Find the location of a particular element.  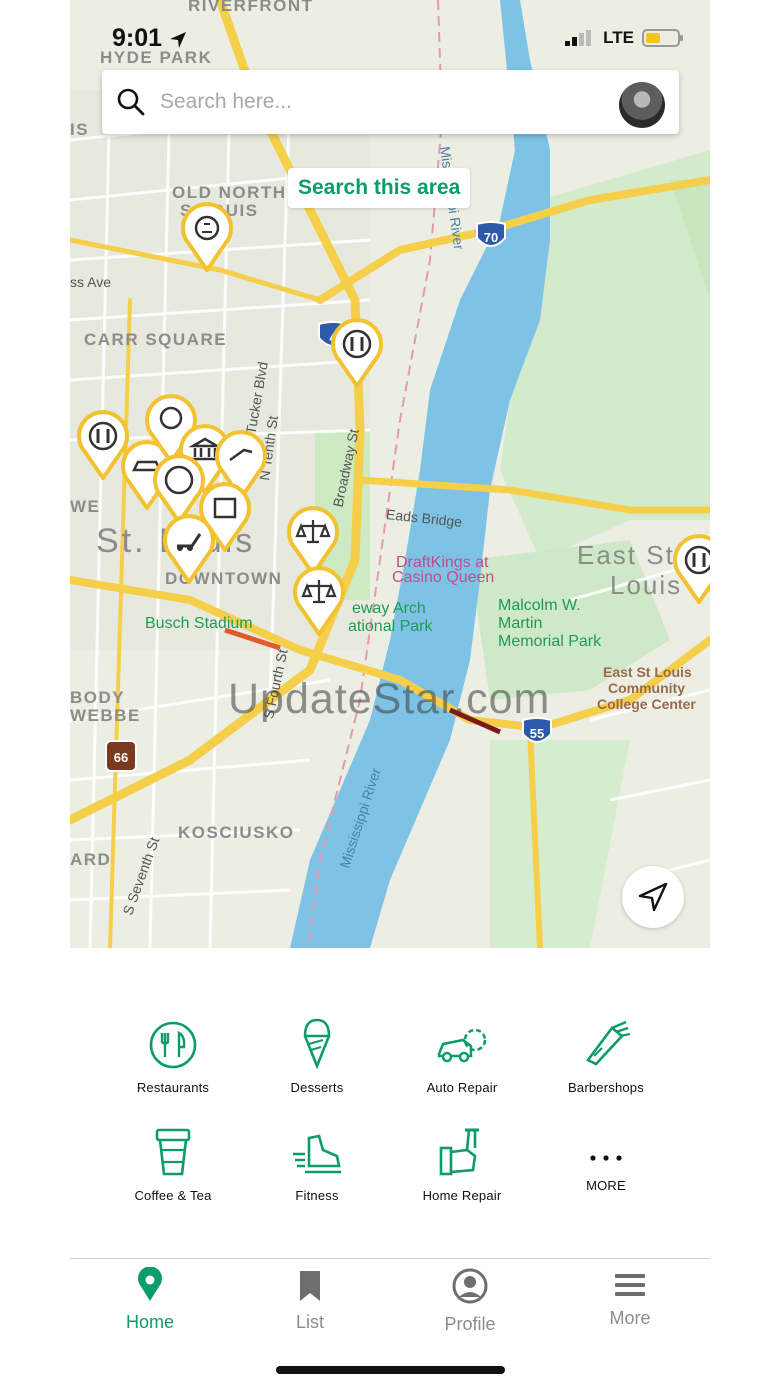

tab-bar: Home List Profile More is located at coordinates (390, 1303).